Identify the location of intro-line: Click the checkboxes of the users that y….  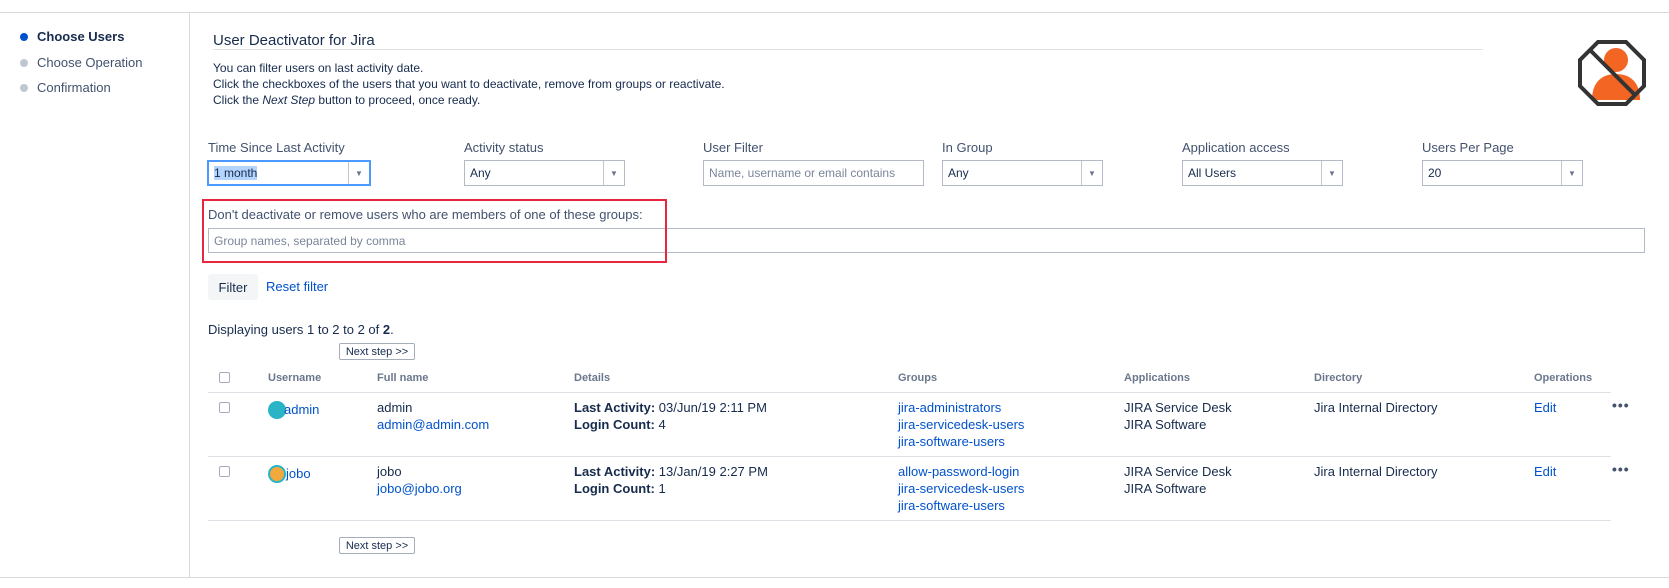
(469, 84).